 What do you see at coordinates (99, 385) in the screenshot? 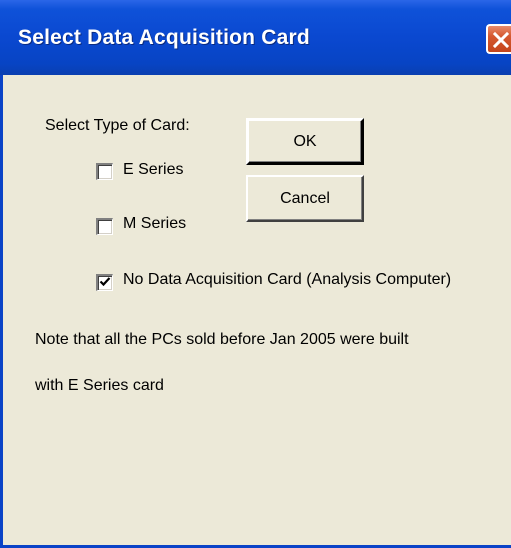
I see `note-line-2: with E Series card` at bounding box center [99, 385].